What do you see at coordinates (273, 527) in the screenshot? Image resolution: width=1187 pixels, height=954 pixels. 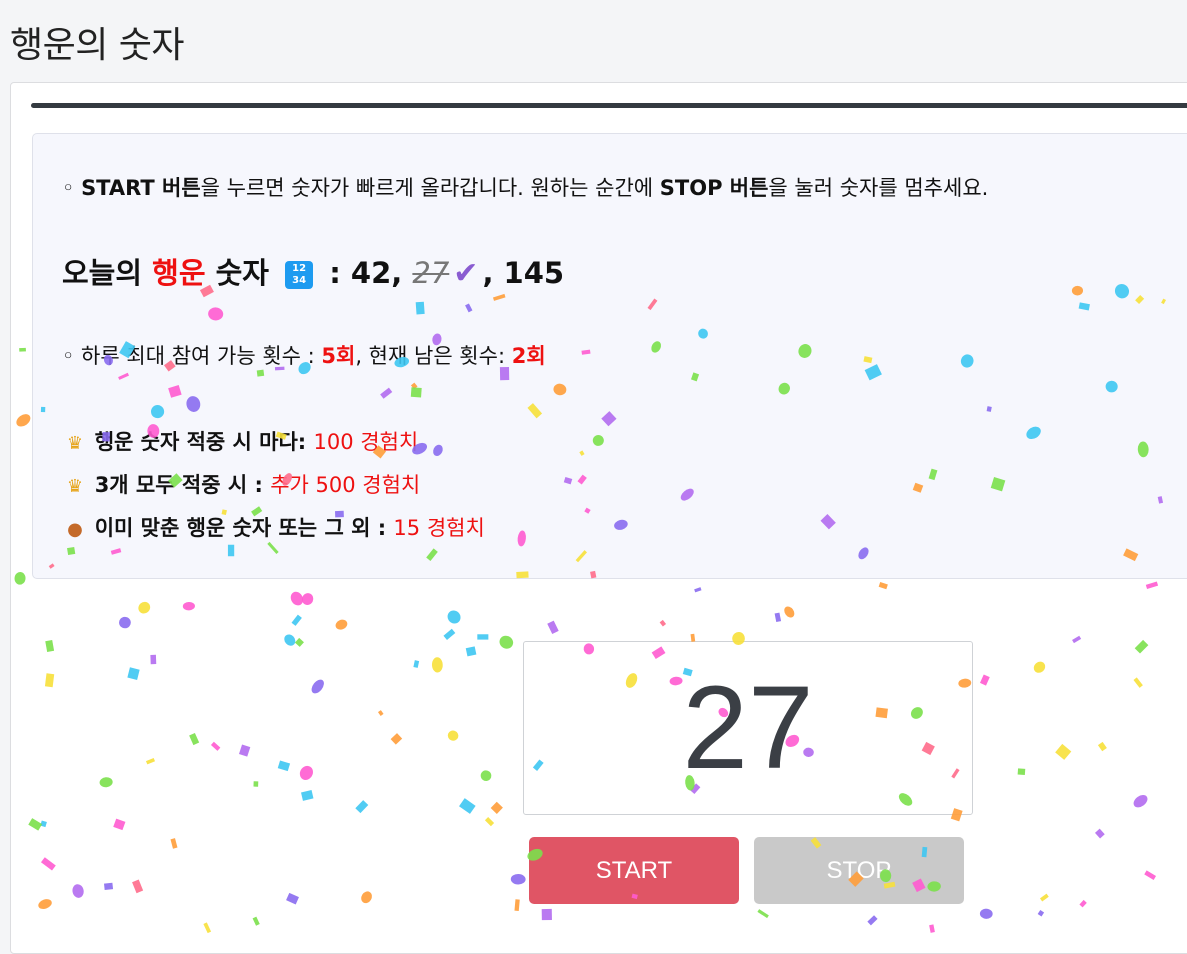 I see `reward-item-3: ● 이미 맞춘 행운 숫자 또는 그 외 : 15 경험치` at bounding box center [273, 527].